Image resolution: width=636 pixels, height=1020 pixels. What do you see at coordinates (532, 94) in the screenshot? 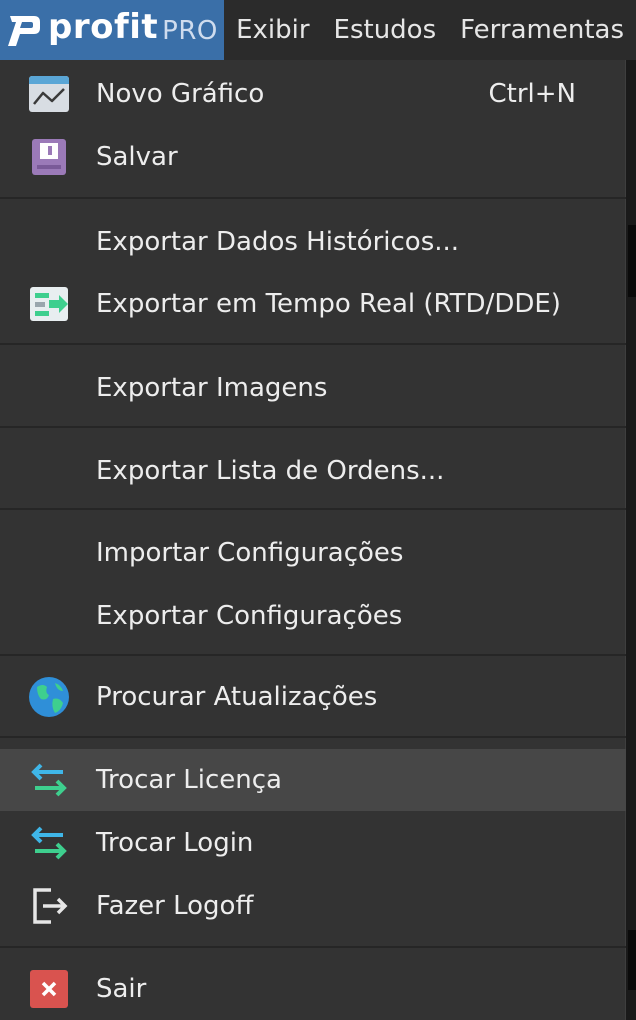
I see `menu-item-shortcut: Ctrl+N` at bounding box center [532, 94].